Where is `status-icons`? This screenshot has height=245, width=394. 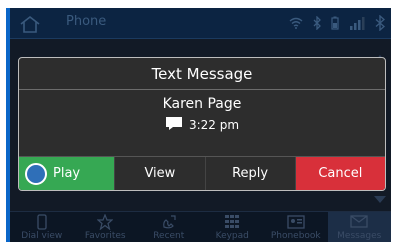
status-icons is located at coordinates (337, 23).